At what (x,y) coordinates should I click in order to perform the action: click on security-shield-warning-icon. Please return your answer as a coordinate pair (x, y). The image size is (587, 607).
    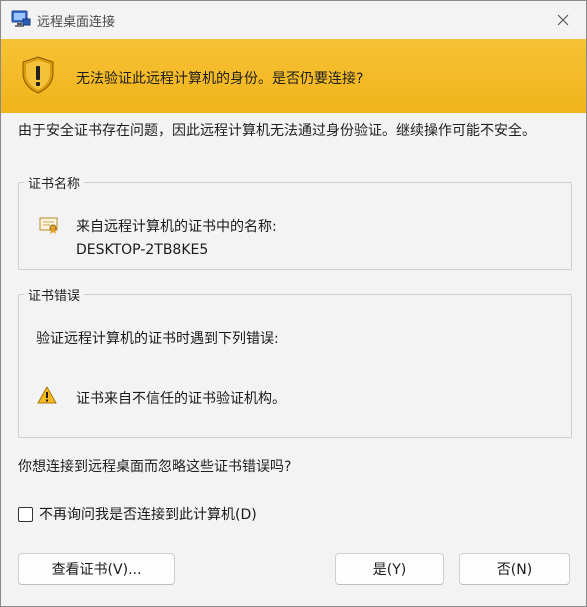
    Looking at the image, I should click on (38, 75).